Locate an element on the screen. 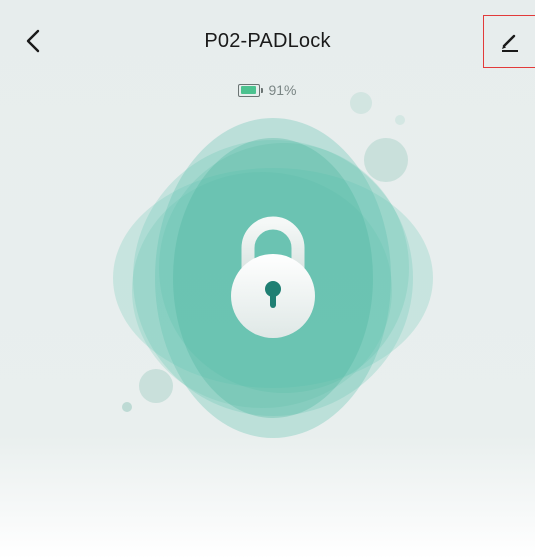 This screenshot has height=559, width=535. padlock-icon is located at coordinates (273, 277).